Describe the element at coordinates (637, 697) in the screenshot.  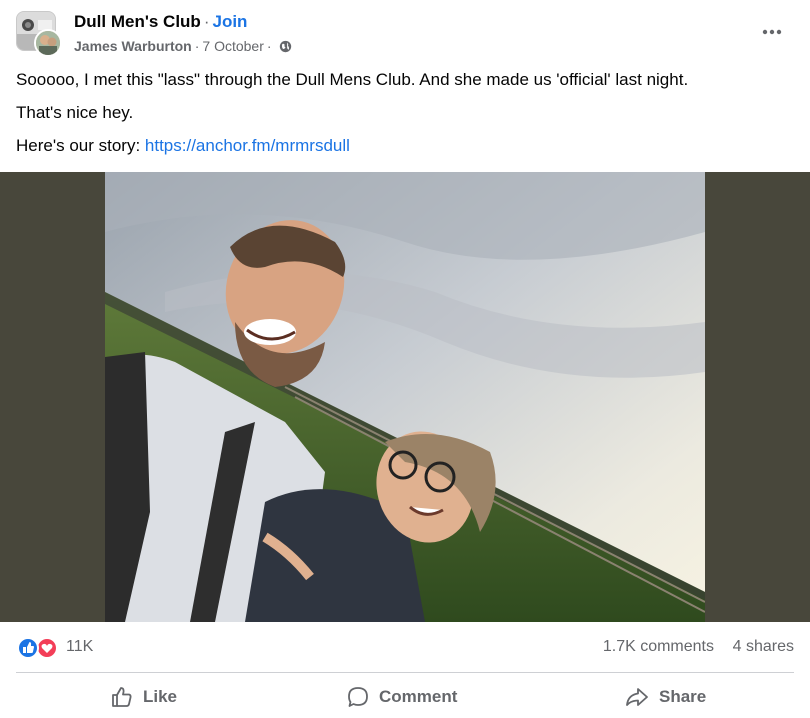
I see `share-arrow-icon` at that location.